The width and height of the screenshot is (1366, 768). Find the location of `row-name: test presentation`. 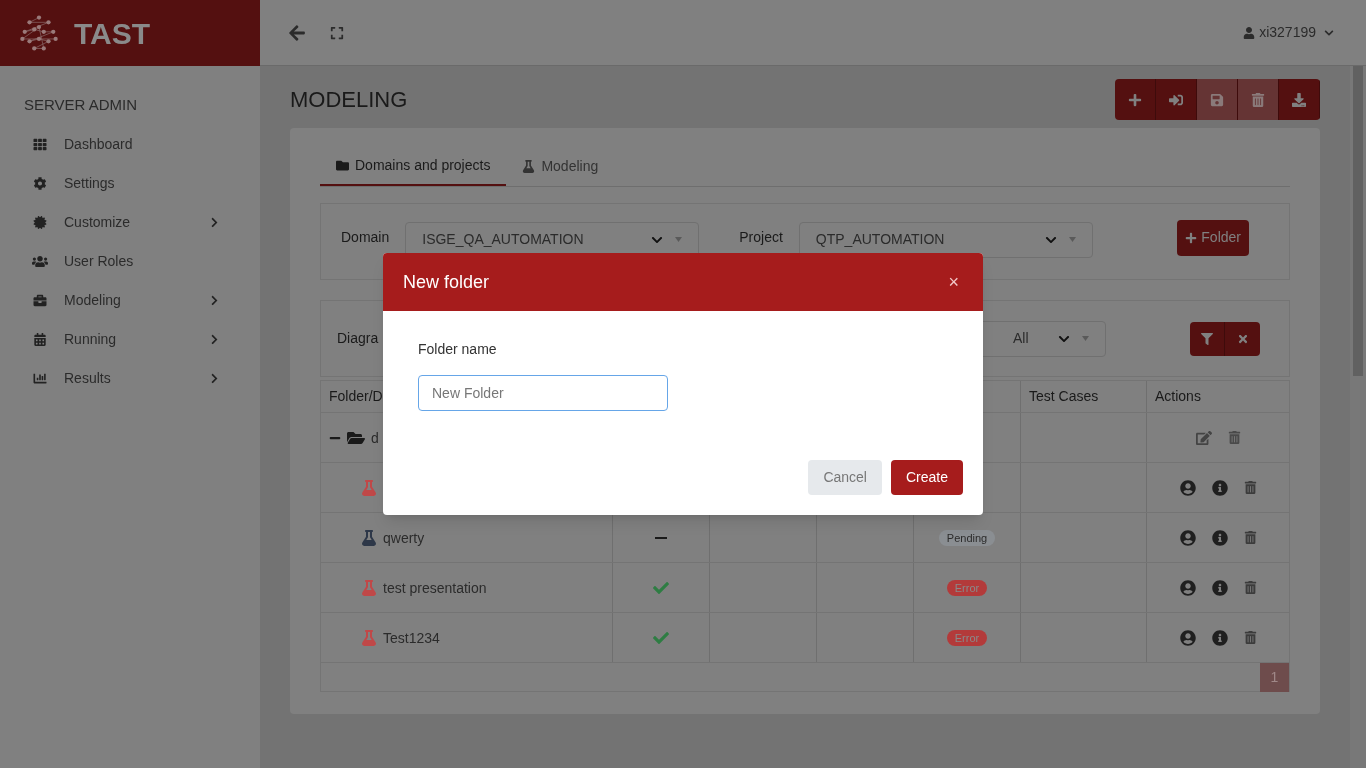

row-name: test presentation is located at coordinates (435, 587).